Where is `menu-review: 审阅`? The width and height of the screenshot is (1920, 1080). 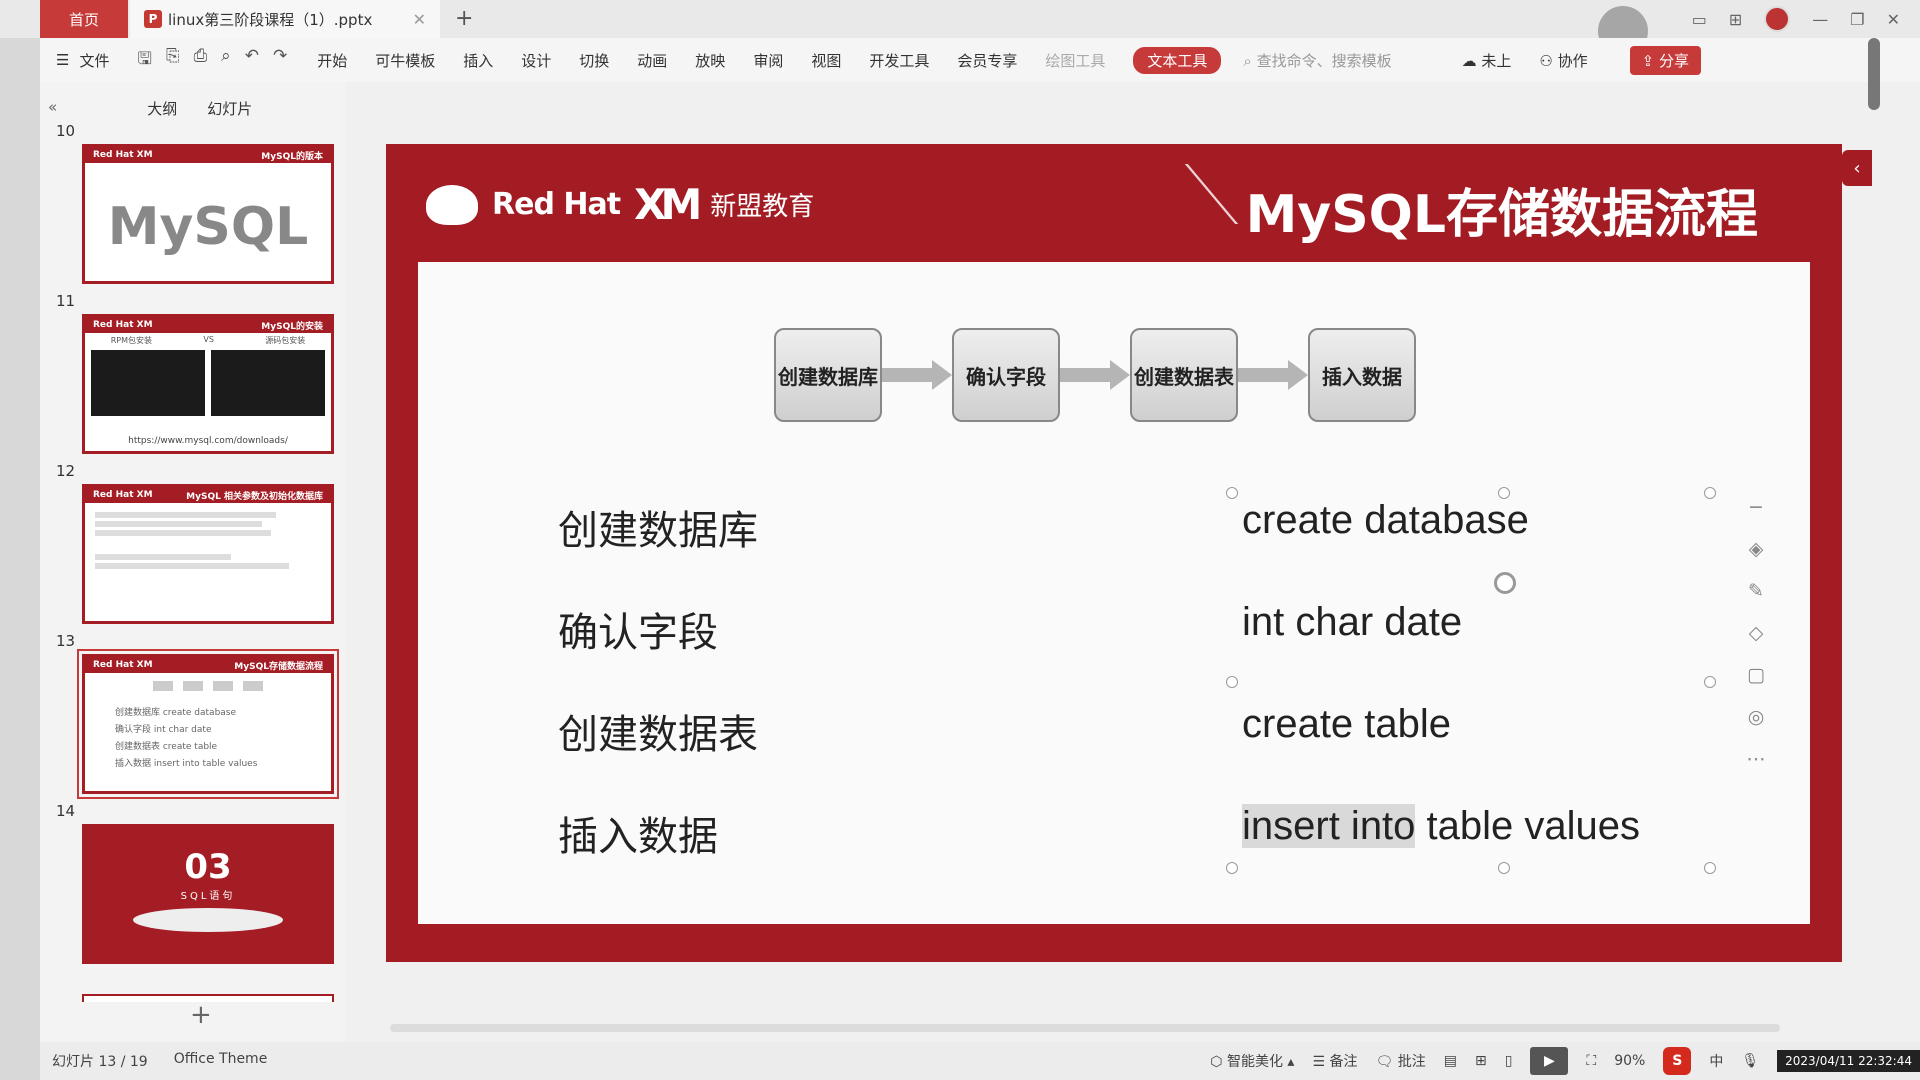
menu-review: 审阅 is located at coordinates (768, 60).